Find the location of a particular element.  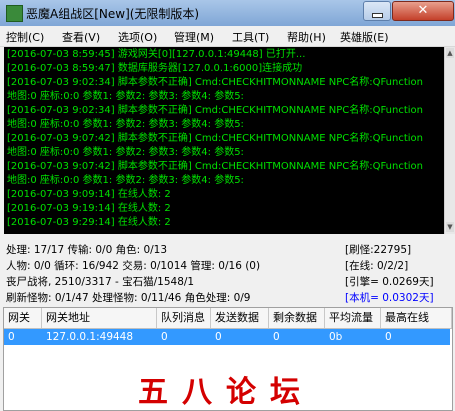

col-queue: 队列消息 is located at coordinates (184, 318).